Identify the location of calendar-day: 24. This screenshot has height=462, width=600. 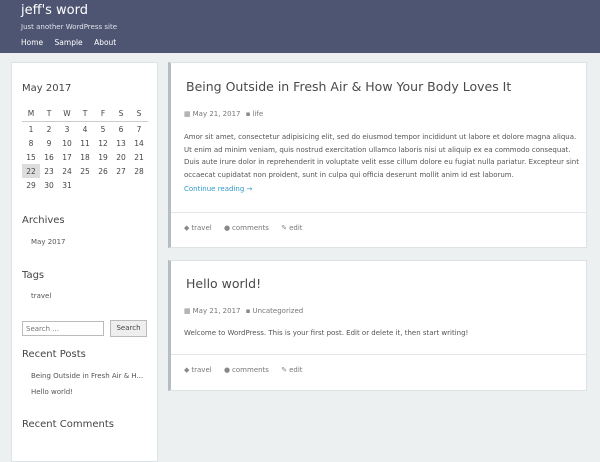
(67, 171).